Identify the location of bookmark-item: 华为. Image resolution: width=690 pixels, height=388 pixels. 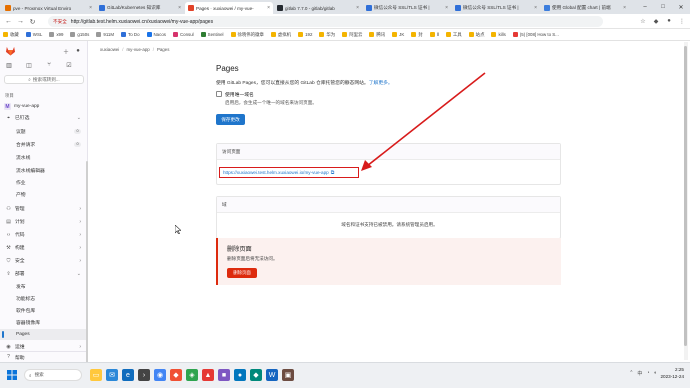
(327, 35).